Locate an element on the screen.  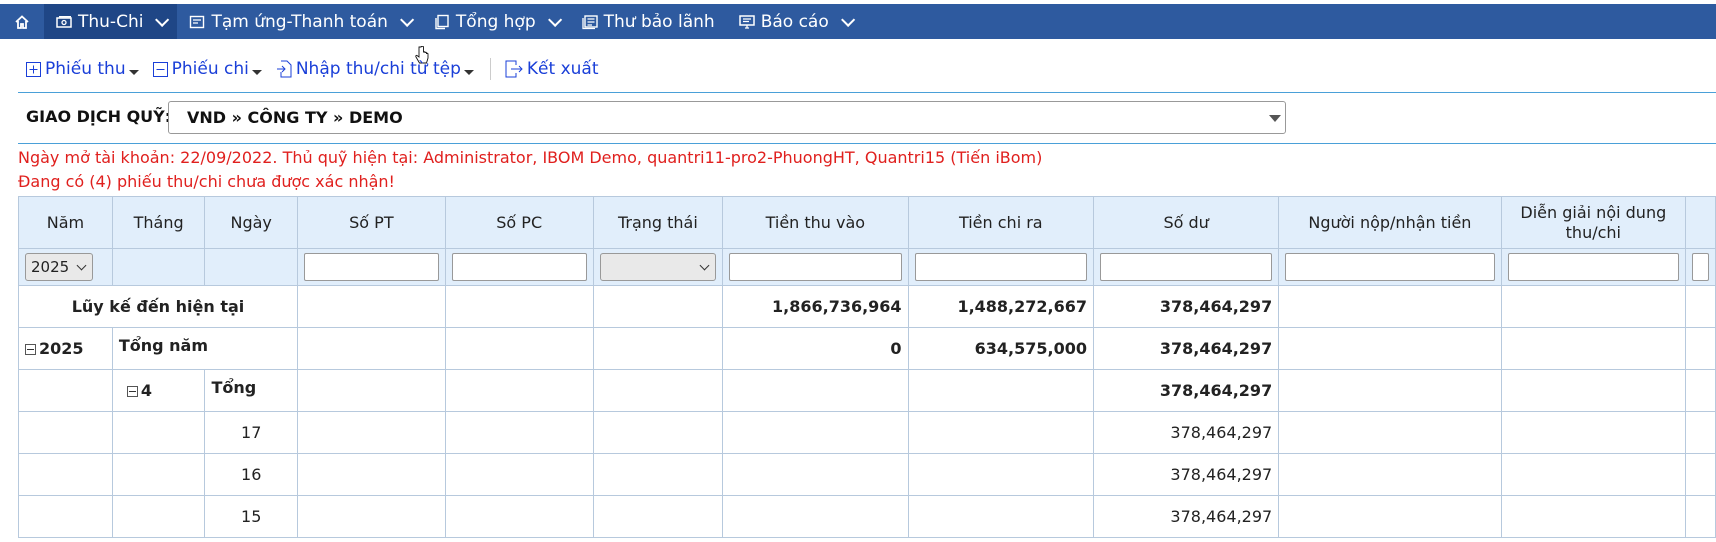
income-filter is located at coordinates (815, 267).